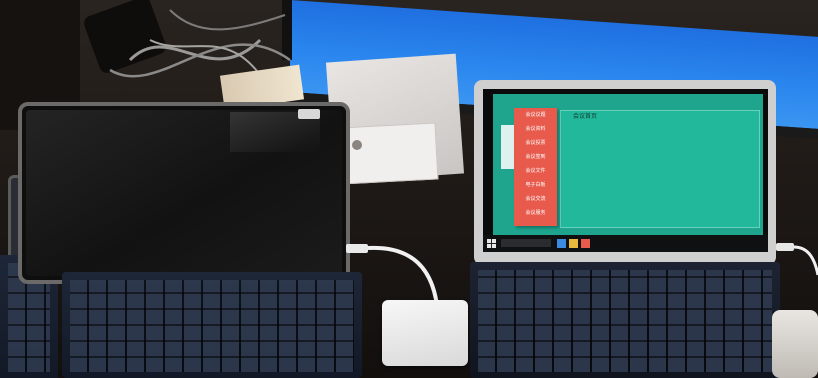  I want to click on edge-icon, so click(561, 243).